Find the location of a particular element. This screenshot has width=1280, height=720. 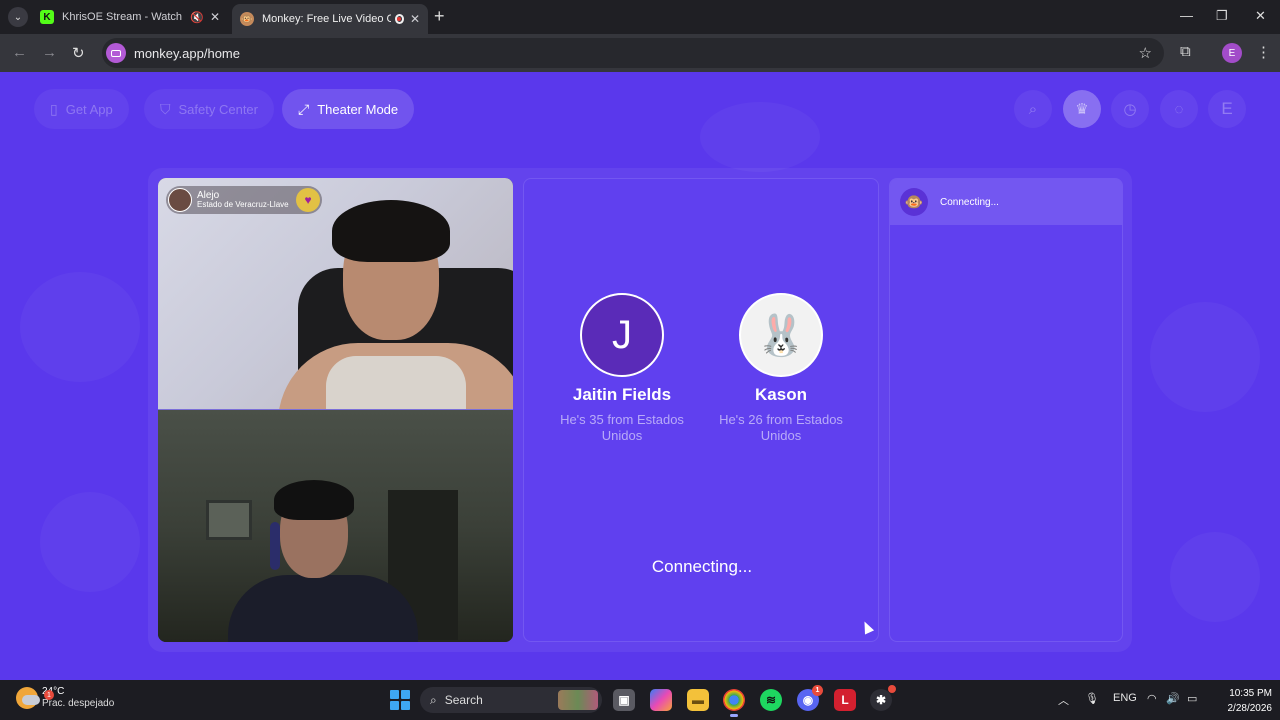

restore-icon: ❐ is located at coordinates (1222, 16).